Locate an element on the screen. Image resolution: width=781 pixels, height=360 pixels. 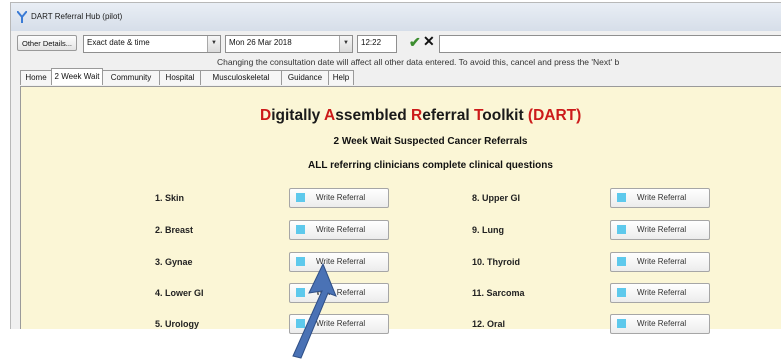
referral-label-lung: 9. Lung is located at coordinates (488, 230).